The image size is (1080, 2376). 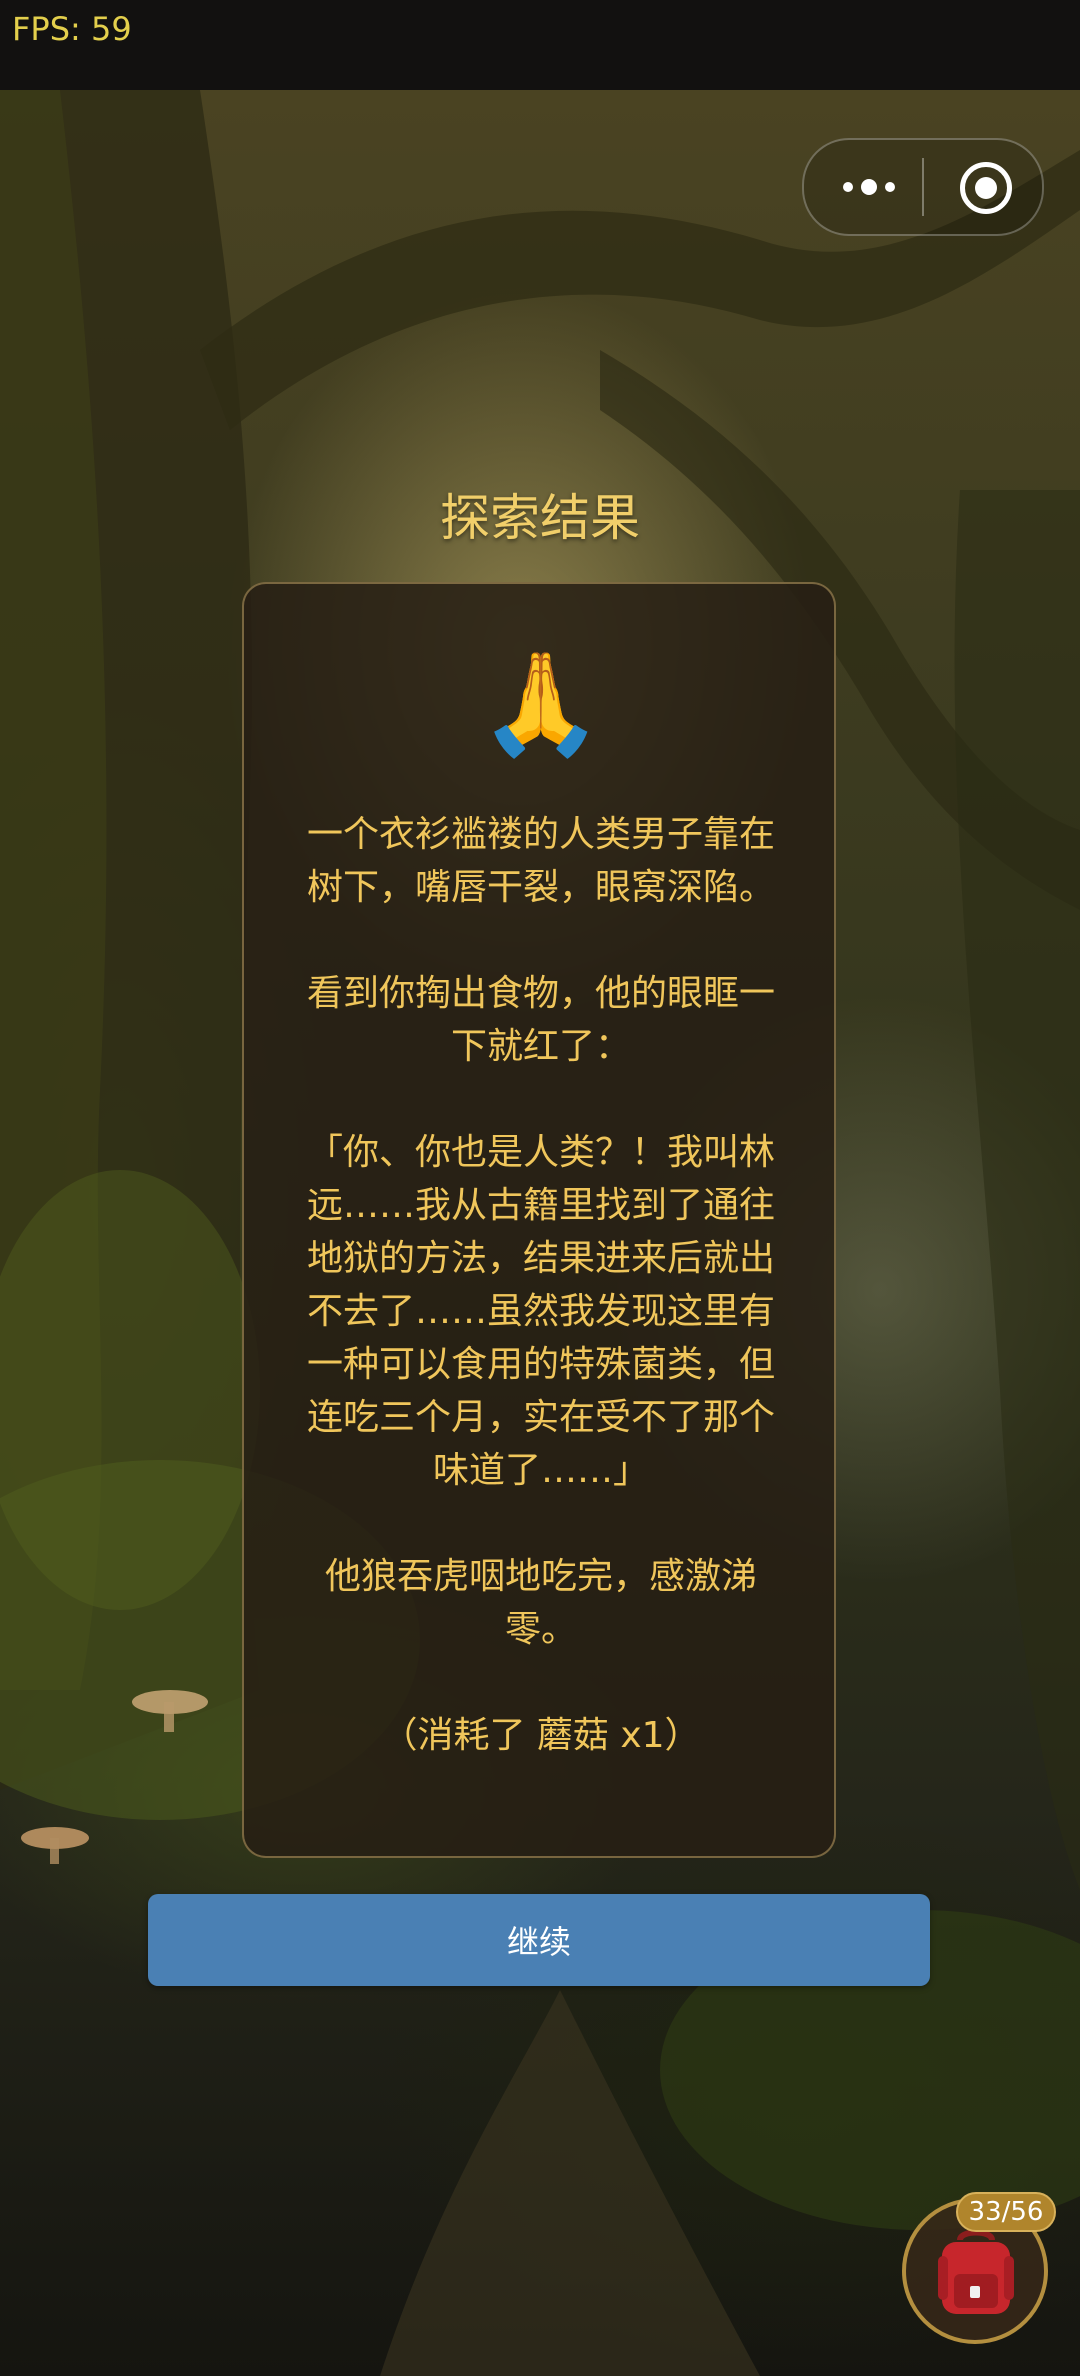 I want to click on backpack-icon, so click(x=976, y=2271).